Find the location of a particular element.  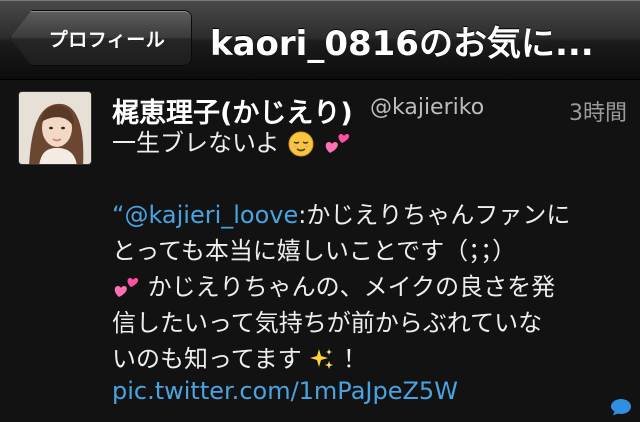

text-line: 信したいって気持ちが前からぶれていな is located at coordinates (327, 323).